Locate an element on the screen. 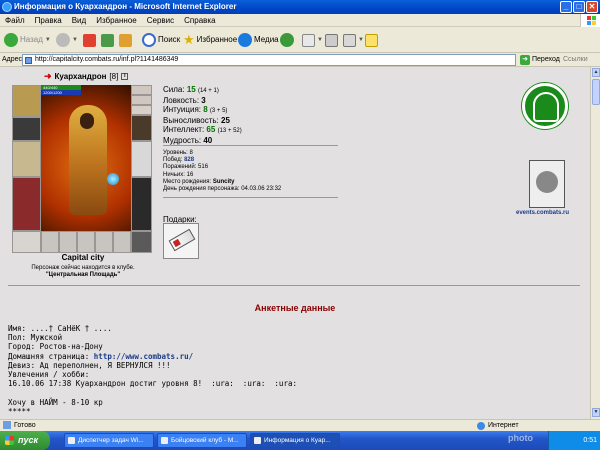 This screenshot has width=600, height=450. forward-button: ▼ is located at coordinates (67, 40).